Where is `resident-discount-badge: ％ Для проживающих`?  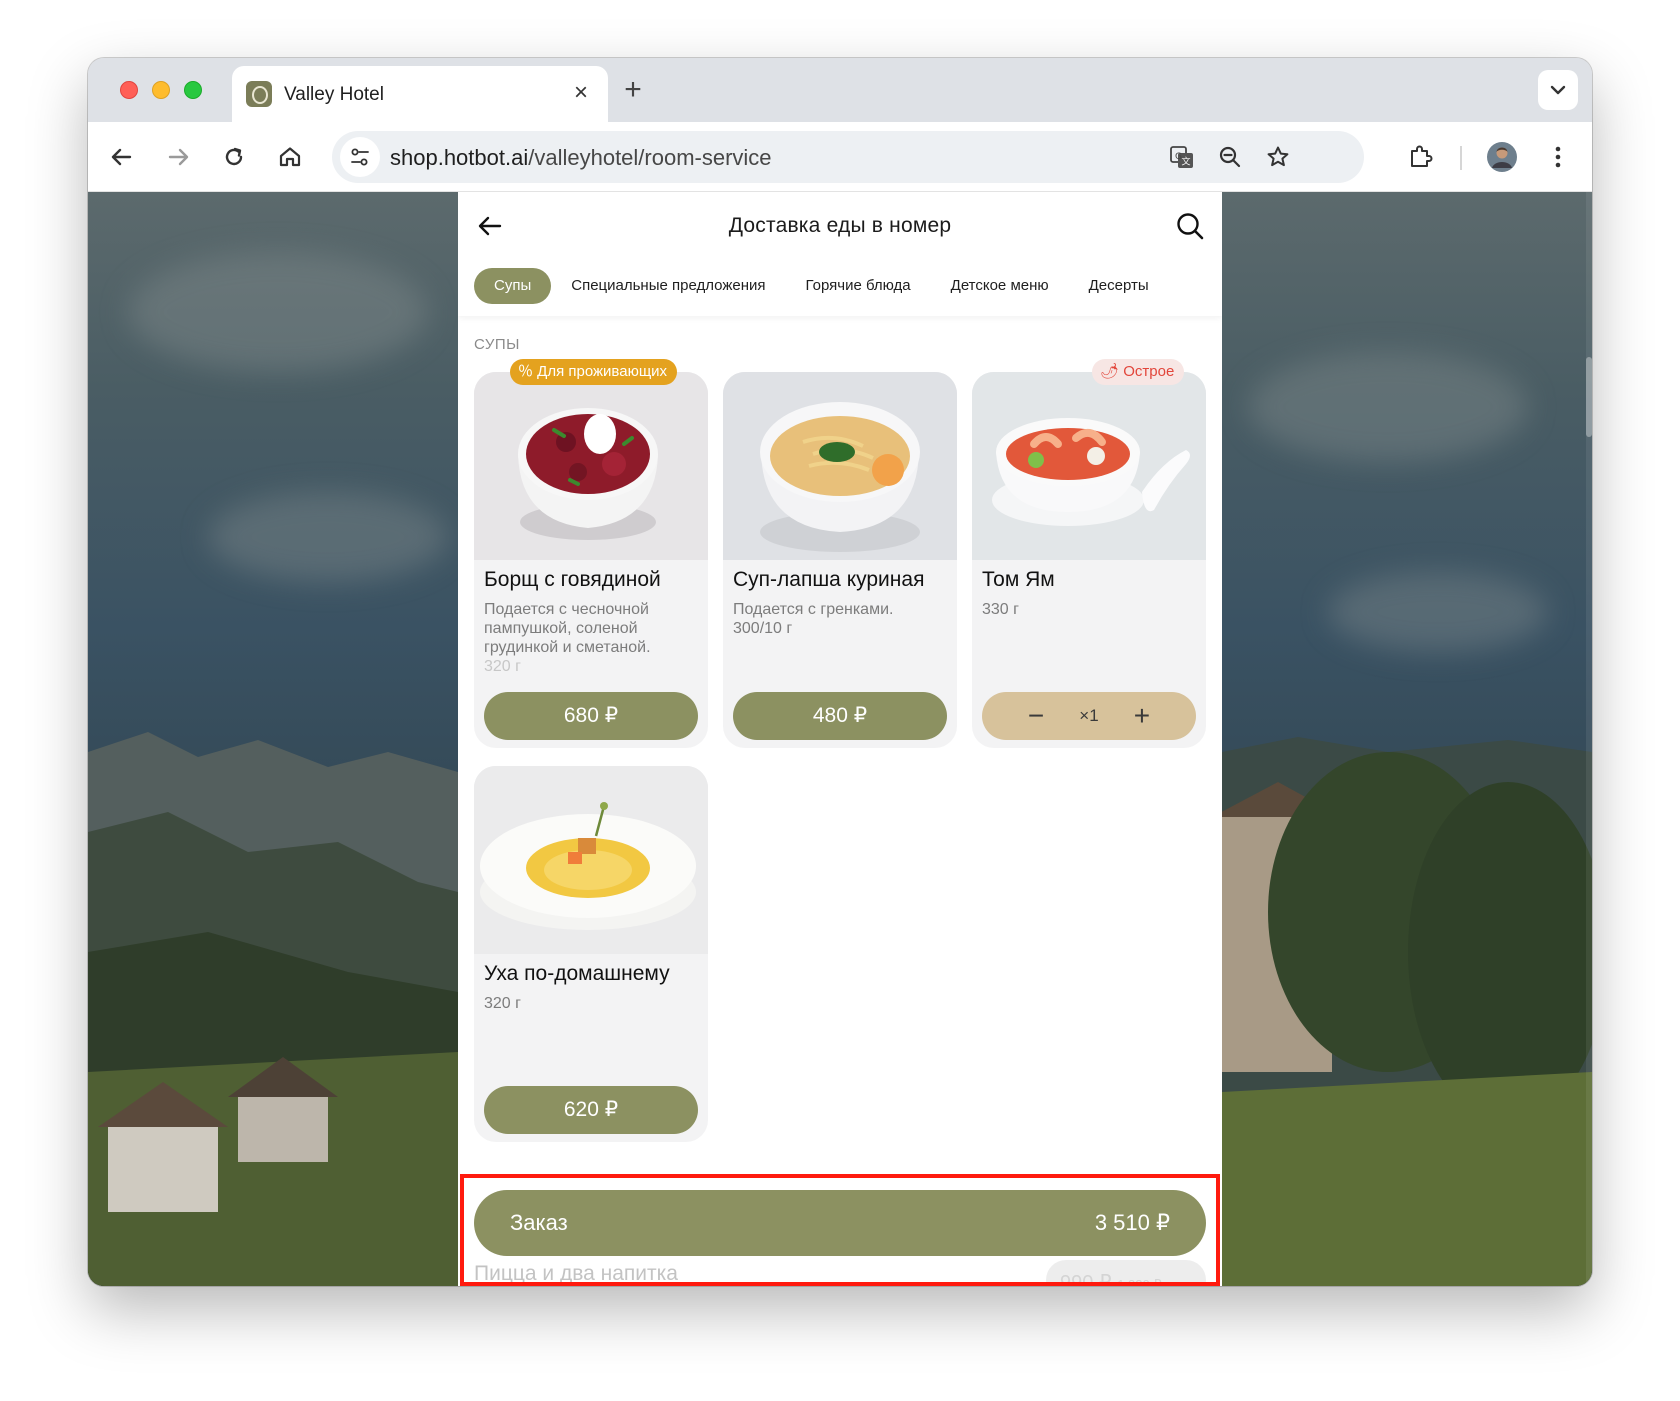
resident-discount-badge: ％ Для проживающих is located at coordinates (594, 372).